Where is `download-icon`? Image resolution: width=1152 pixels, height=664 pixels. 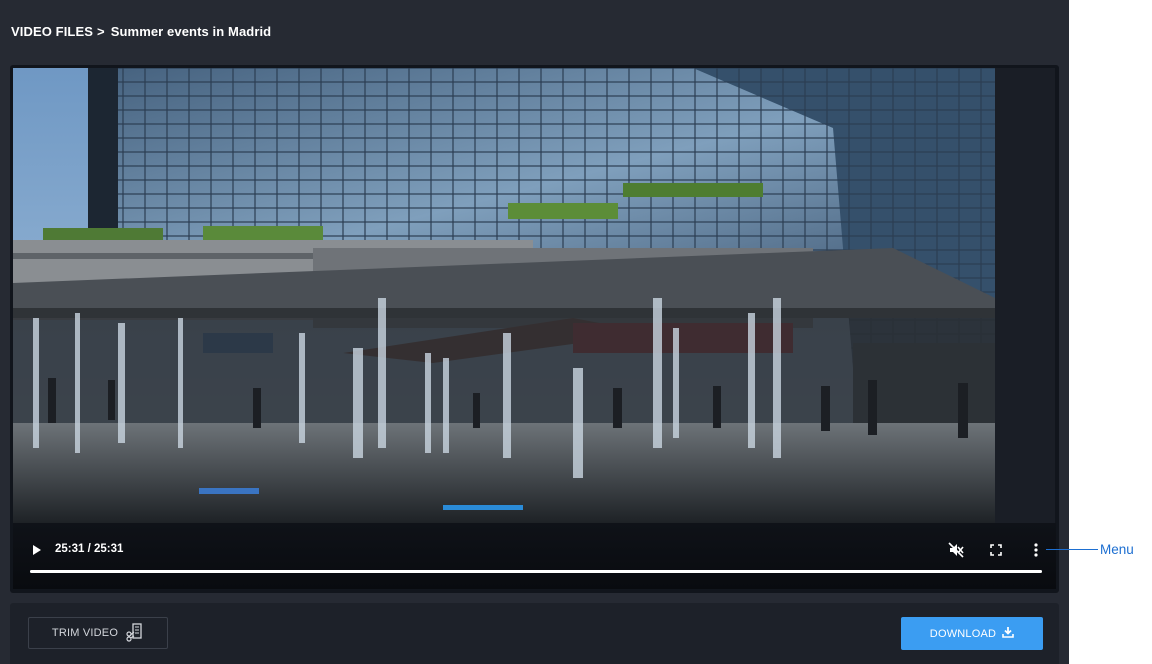
download-icon is located at coordinates (1008, 633).